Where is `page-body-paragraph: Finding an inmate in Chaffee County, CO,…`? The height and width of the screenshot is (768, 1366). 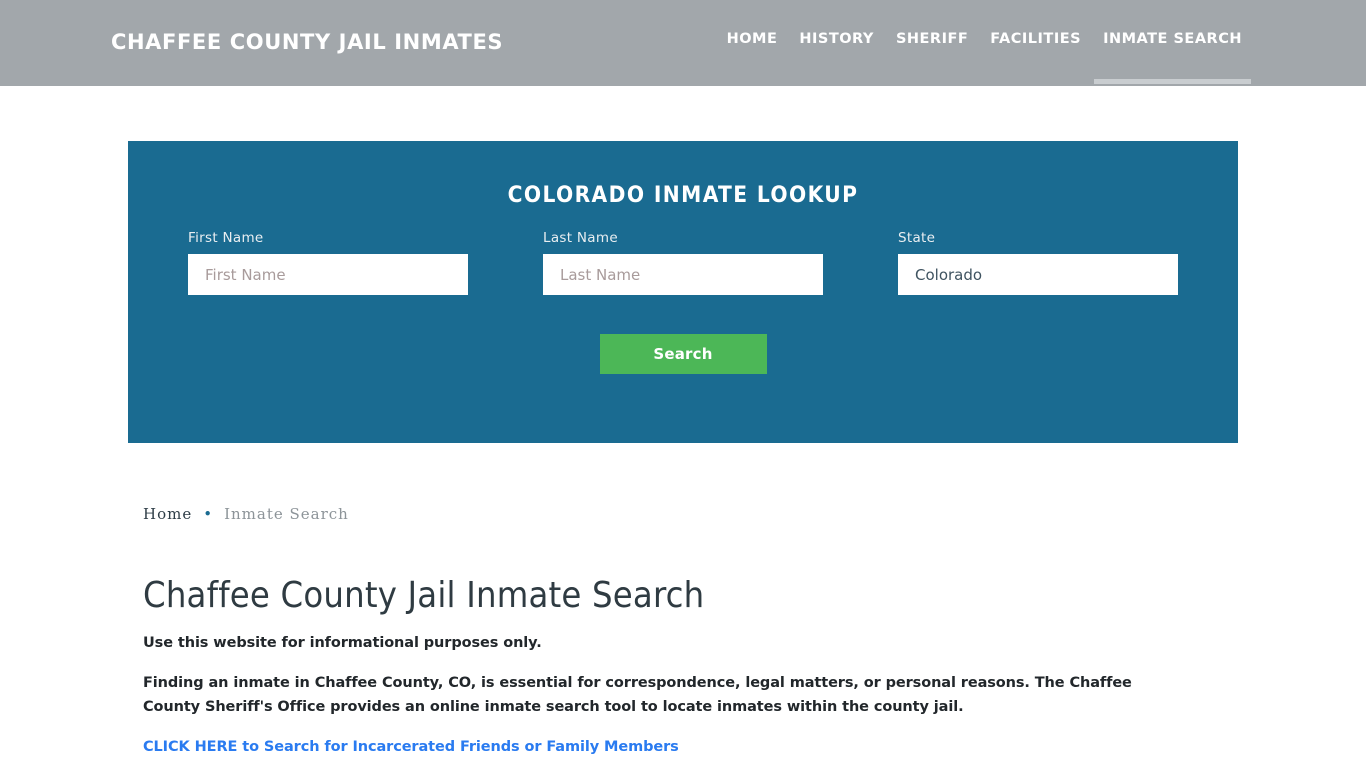
page-body-paragraph: Finding an inmate in Chaffee County, CO,… is located at coordinates (637, 695).